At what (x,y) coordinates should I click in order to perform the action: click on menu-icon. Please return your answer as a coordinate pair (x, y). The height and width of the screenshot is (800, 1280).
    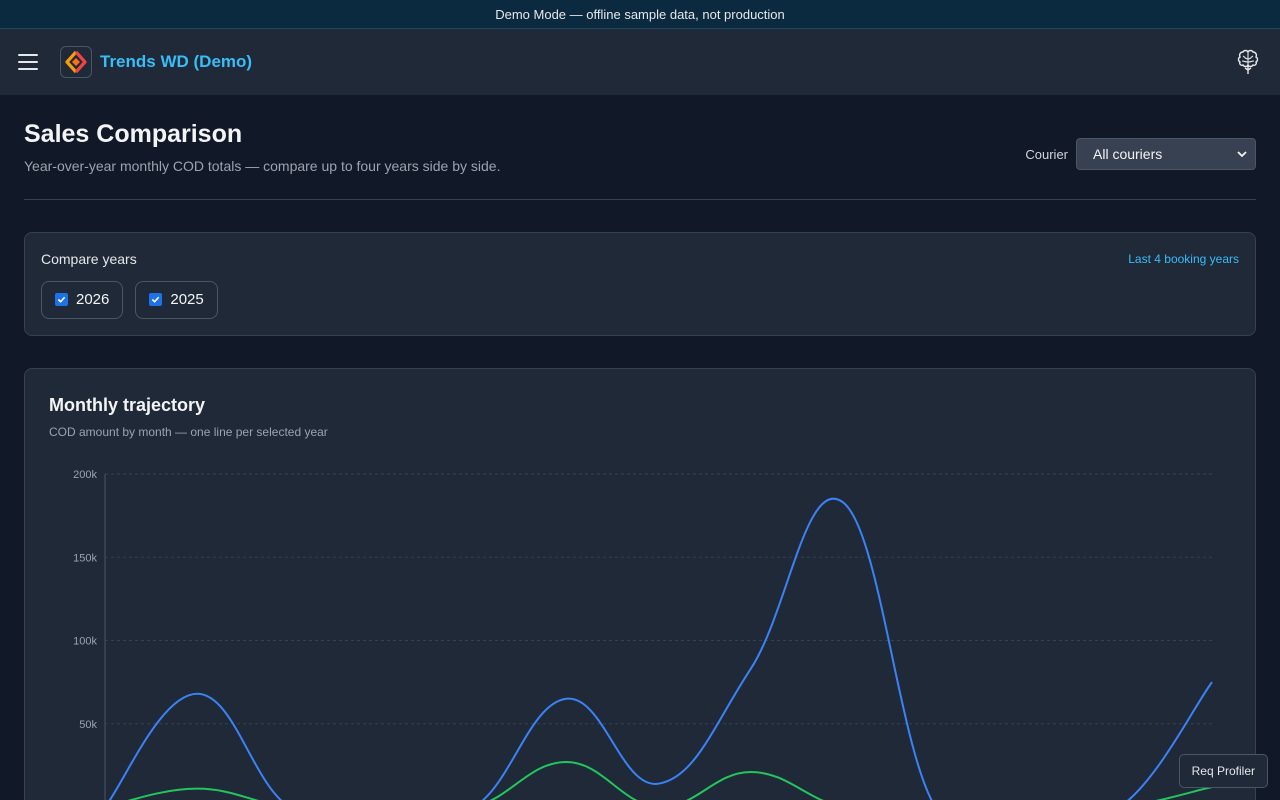
    Looking at the image, I should click on (28, 61).